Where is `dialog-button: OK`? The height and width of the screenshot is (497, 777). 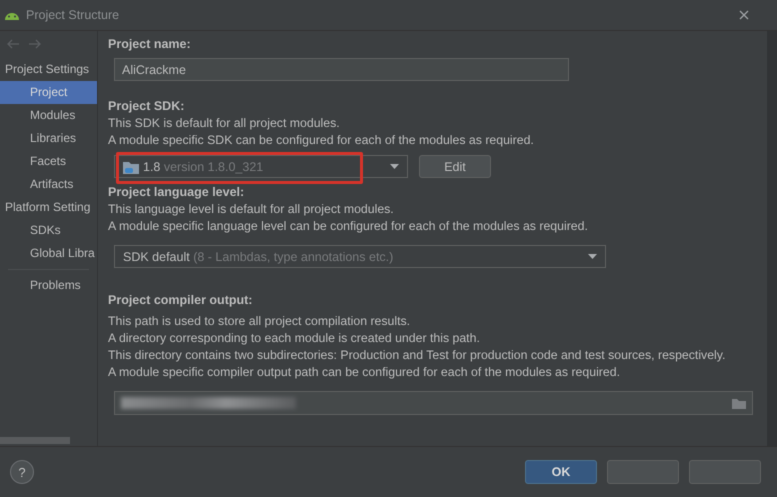
dialog-button: OK is located at coordinates (561, 472).